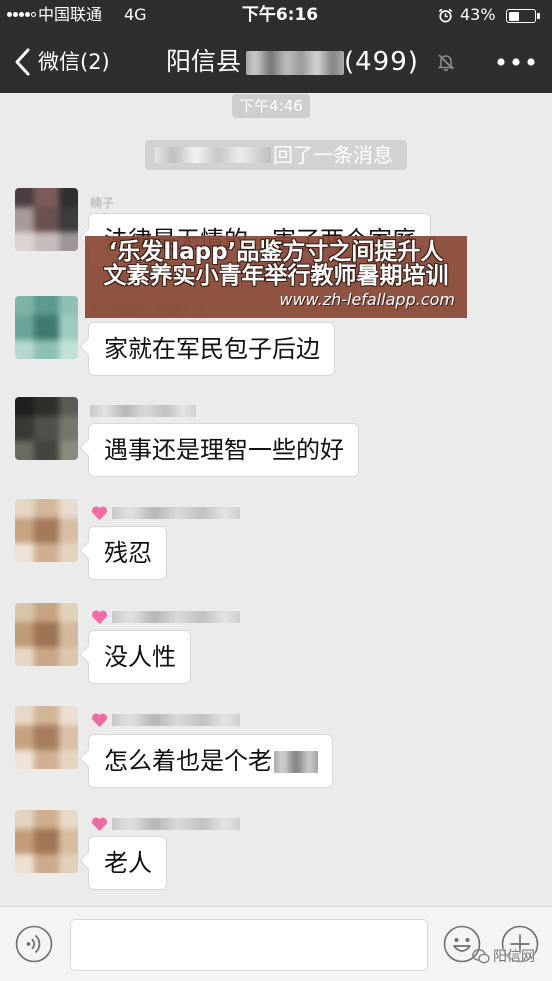 The height and width of the screenshot is (981, 552). What do you see at coordinates (204, 61) in the screenshot?
I see `chat-title: 阳信县` at bounding box center [204, 61].